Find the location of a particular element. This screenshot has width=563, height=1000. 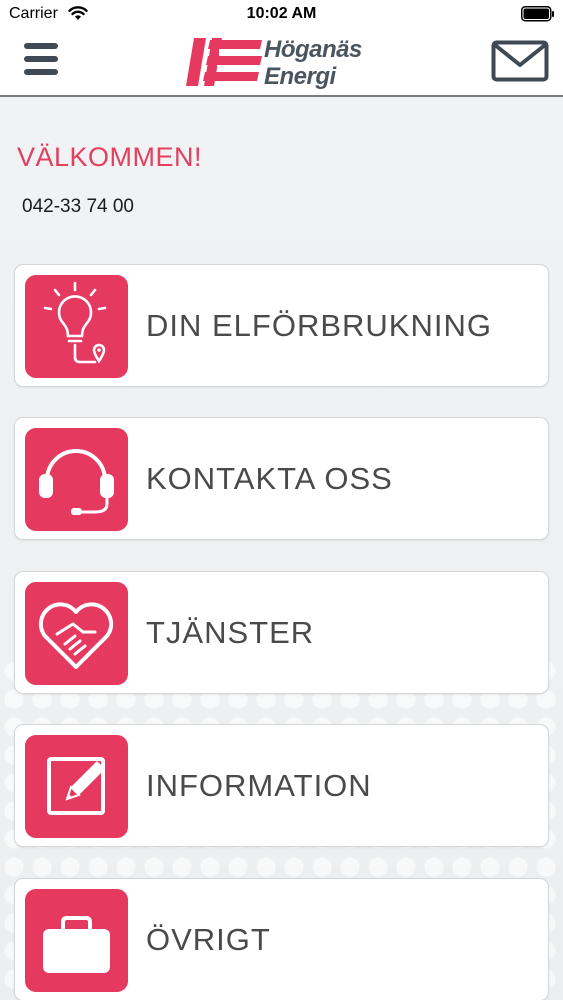

battery-icon is located at coordinates (538, 16).